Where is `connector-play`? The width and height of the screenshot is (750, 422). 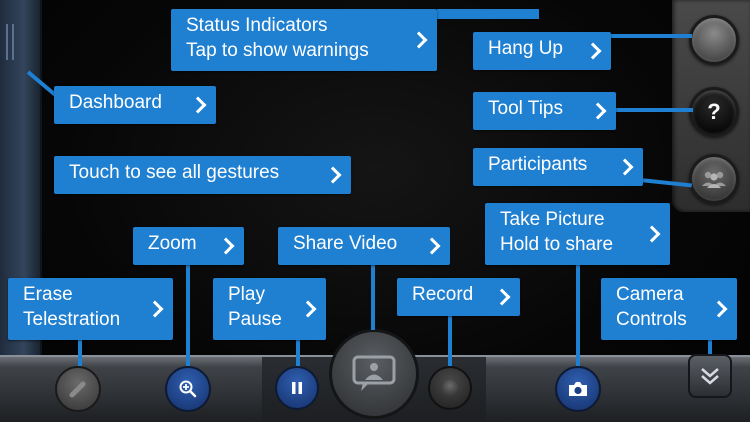
connector-play is located at coordinates (298, 353).